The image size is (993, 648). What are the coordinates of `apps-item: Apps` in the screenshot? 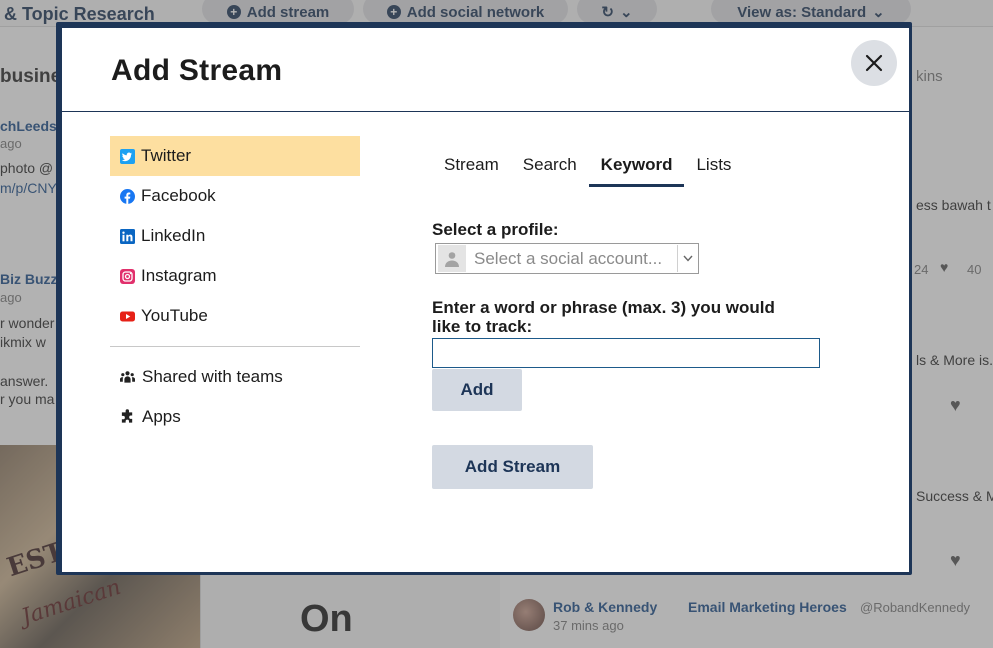 It's located at (235, 417).